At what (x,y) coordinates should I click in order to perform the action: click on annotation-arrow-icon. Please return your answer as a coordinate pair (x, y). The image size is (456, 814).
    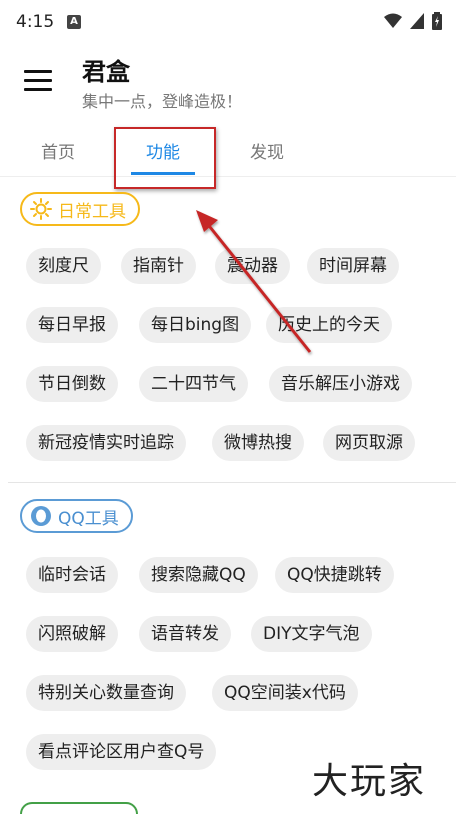
    Looking at the image, I should click on (254, 281).